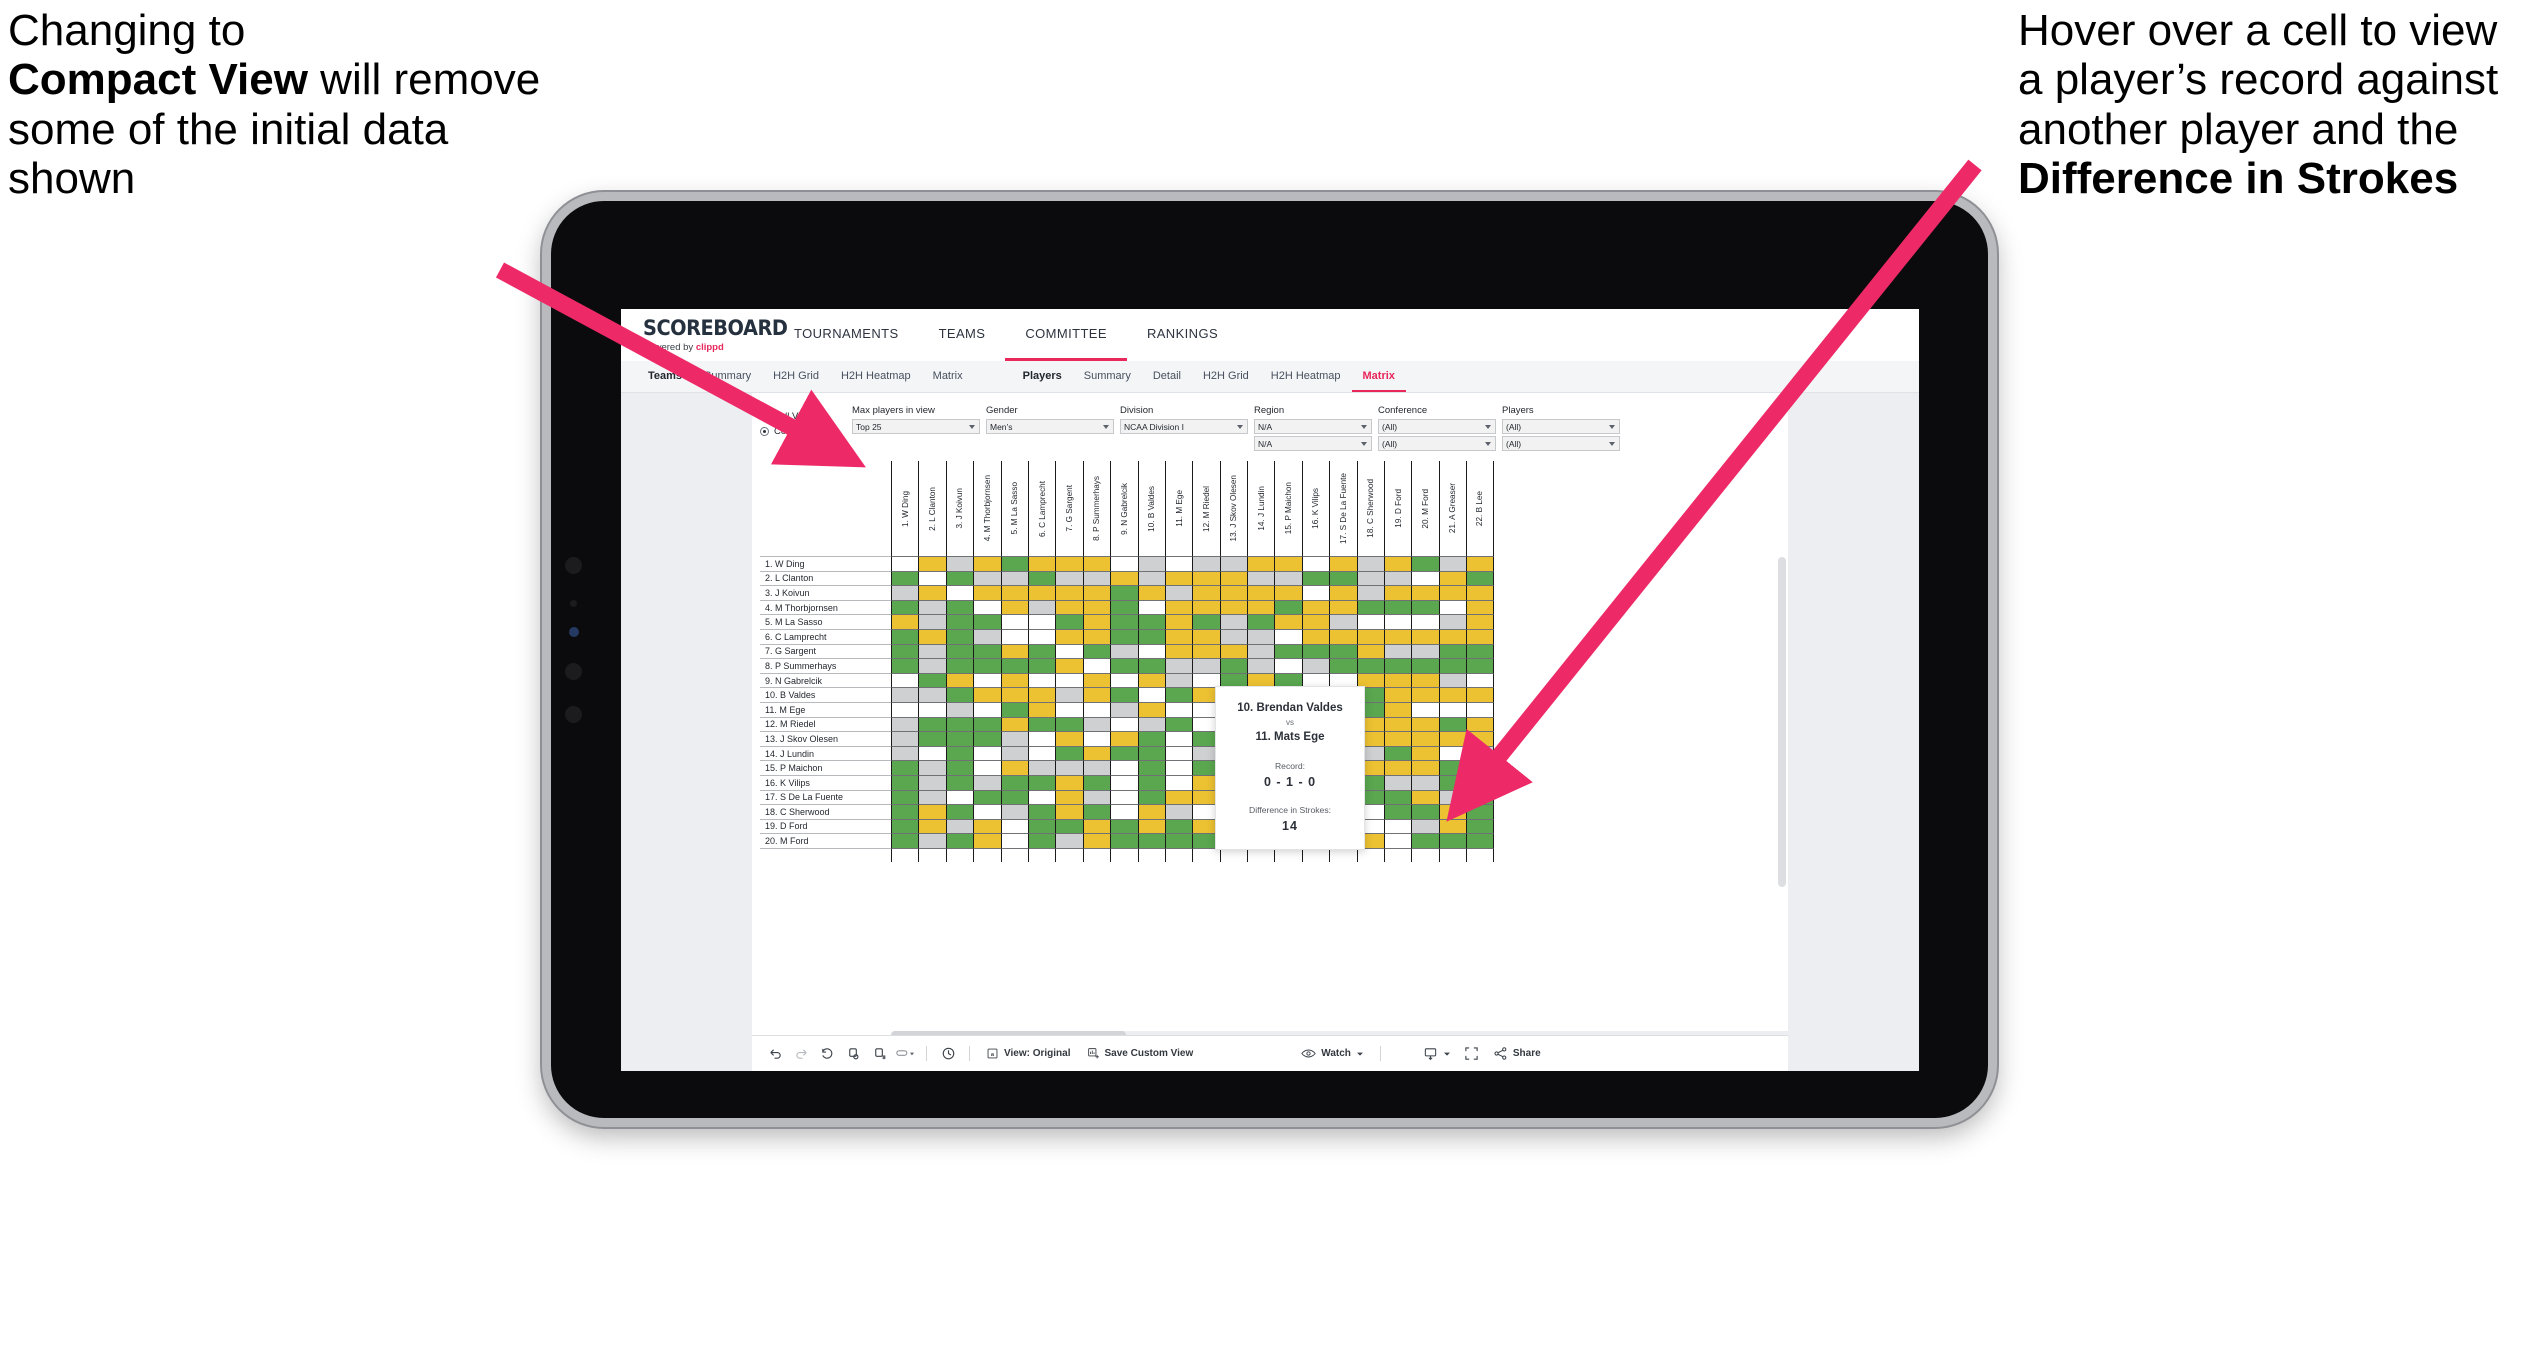 The height and width of the screenshot is (1356, 2521). What do you see at coordinates (1226, 376) in the screenshot?
I see `subnav-players-h2h-grid: H2H Grid` at bounding box center [1226, 376].